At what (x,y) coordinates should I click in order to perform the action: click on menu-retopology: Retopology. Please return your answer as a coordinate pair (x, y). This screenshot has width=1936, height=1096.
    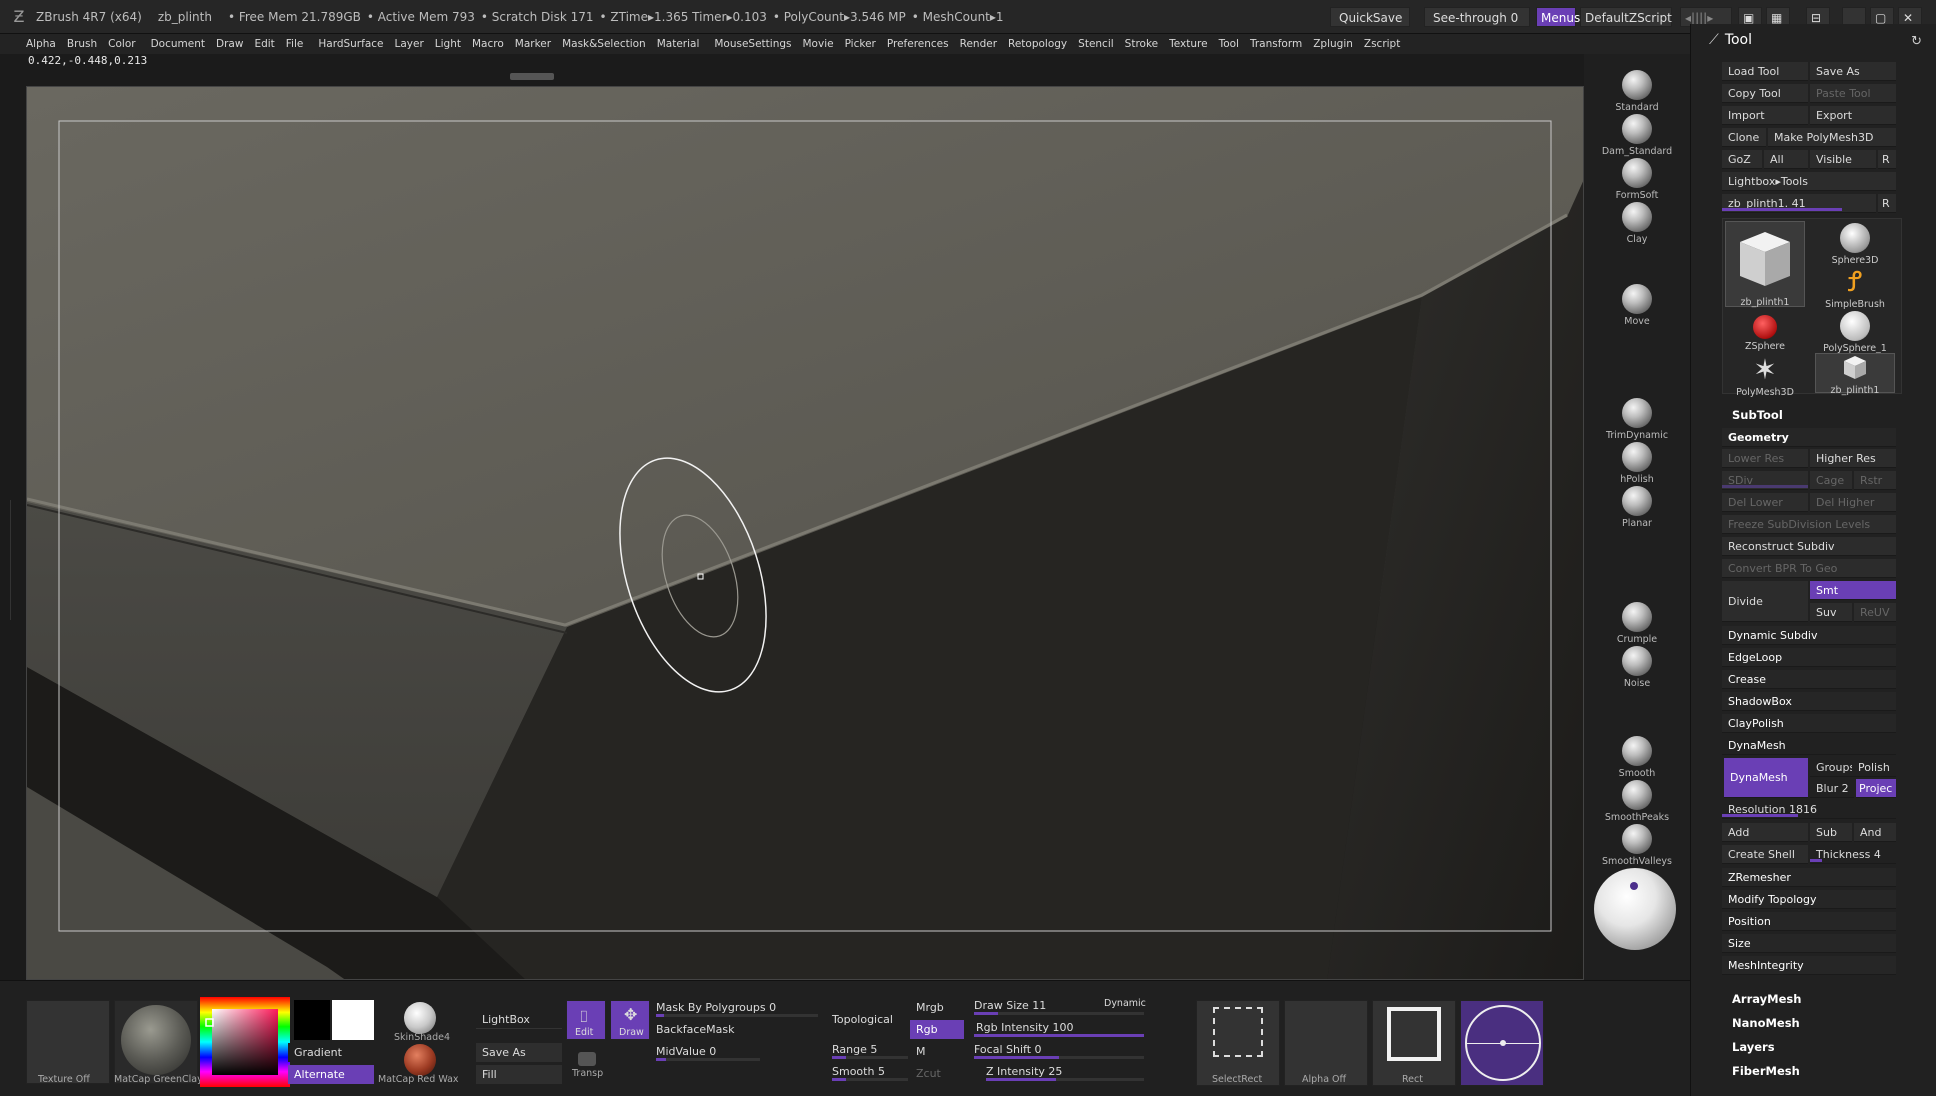
    Looking at the image, I should click on (1037, 44).